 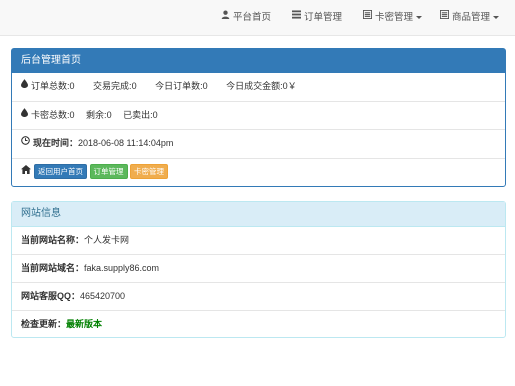 What do you see at coordinates (50, 114) in the screenshot?
I see `card-total-label: 卡密总数:` at bounding box center [50, 114].